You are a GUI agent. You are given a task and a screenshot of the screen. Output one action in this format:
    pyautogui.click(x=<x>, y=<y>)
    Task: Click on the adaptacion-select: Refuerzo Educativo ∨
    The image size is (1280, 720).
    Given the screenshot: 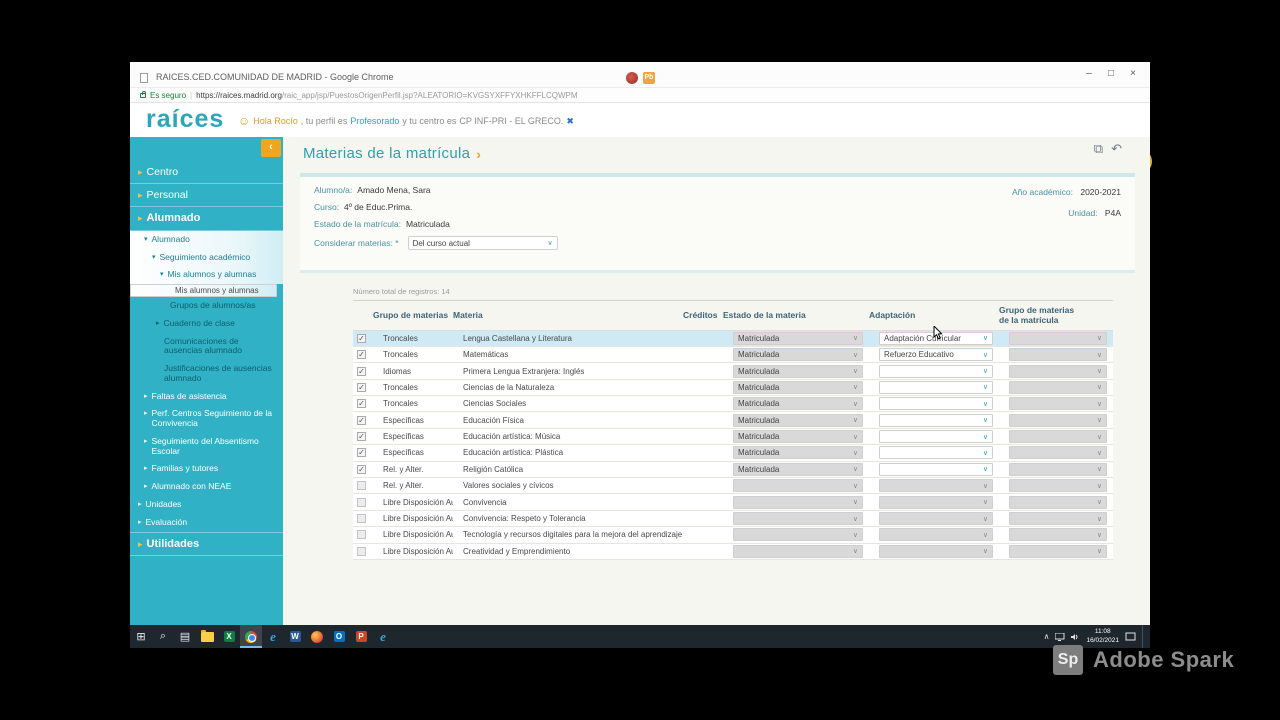 What is the action you would take?
    pyautogui.click(x=936, y=355)
    